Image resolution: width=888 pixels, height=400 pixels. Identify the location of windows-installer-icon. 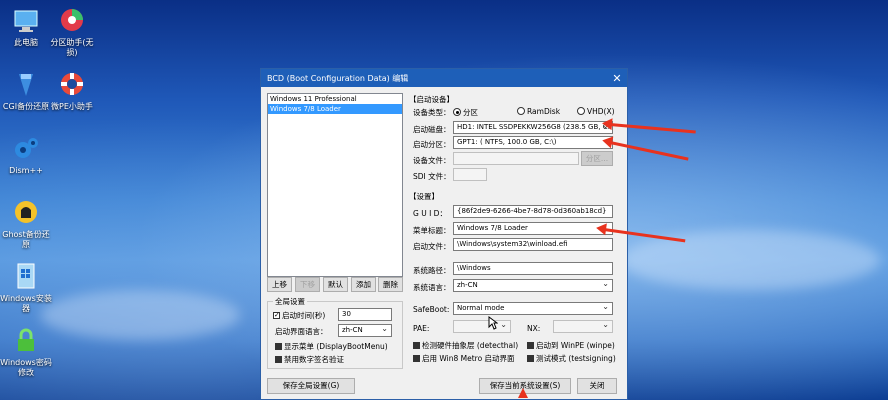
(26, 276).